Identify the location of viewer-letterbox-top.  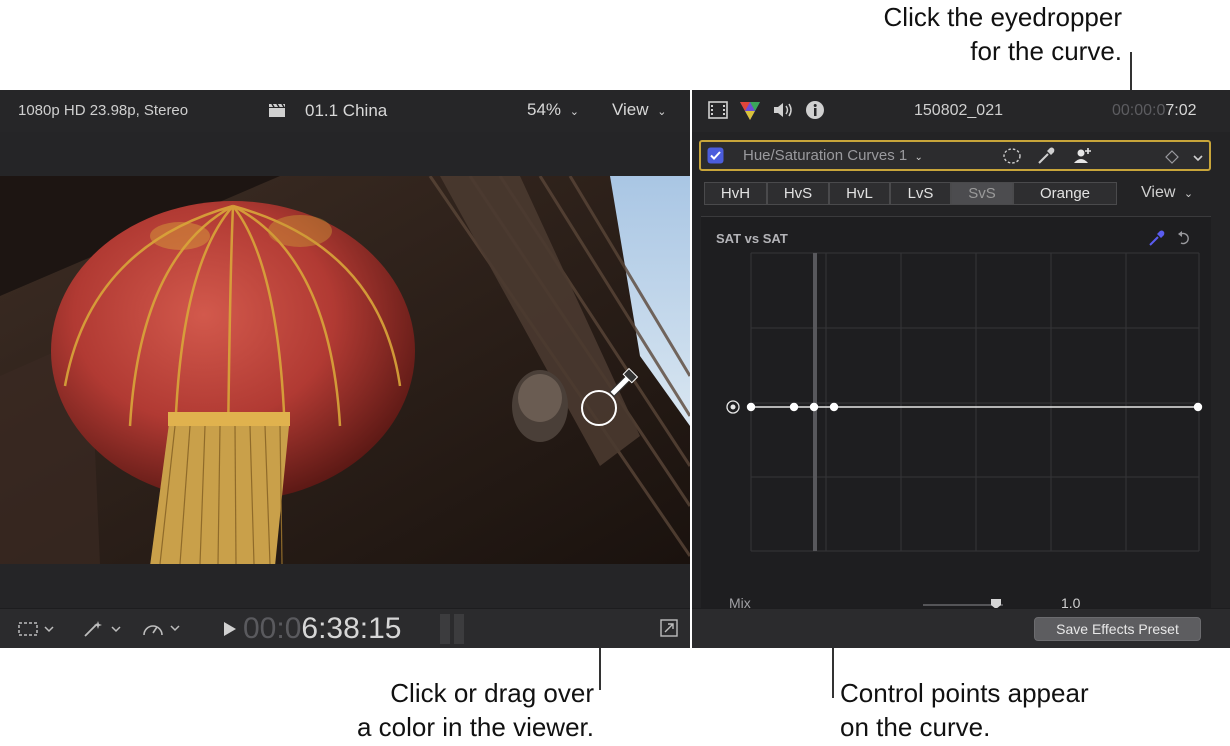
(345, 154).